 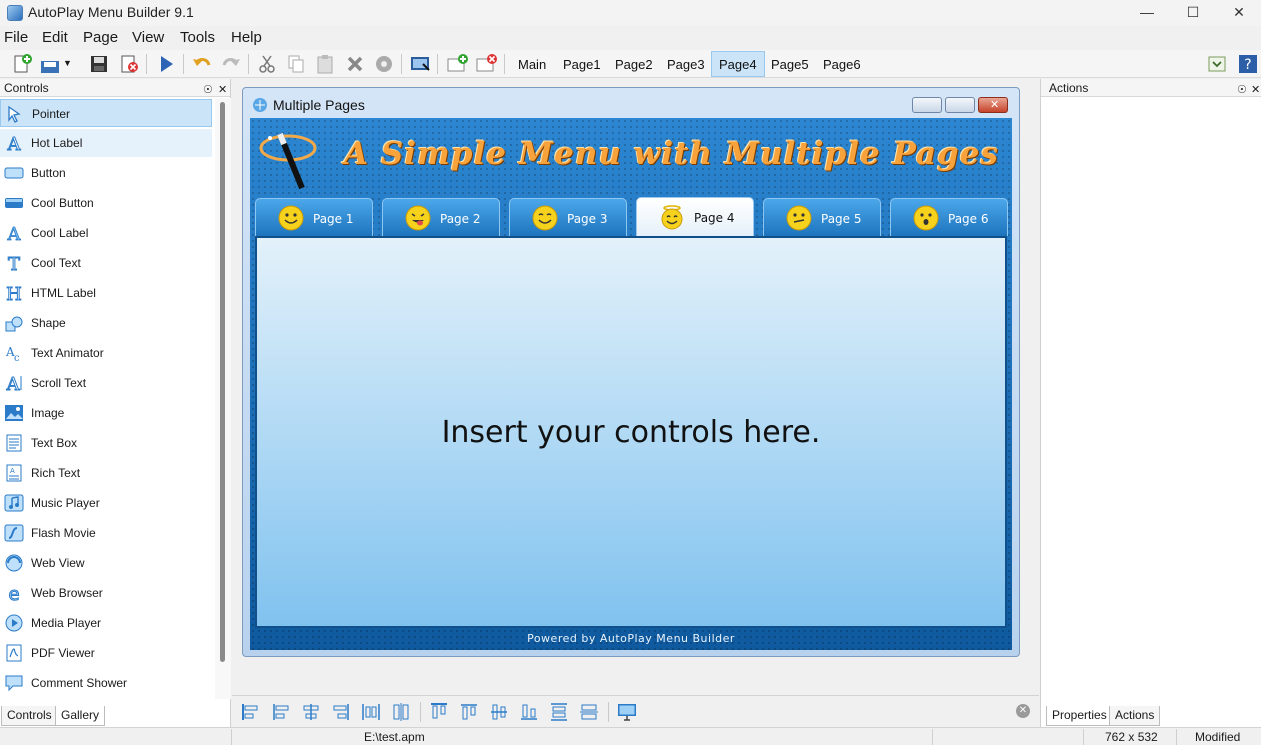 What do you see at coordinates (99, 64) in the screenshot?
I see `save-icon` at bounding box center [99, 64].